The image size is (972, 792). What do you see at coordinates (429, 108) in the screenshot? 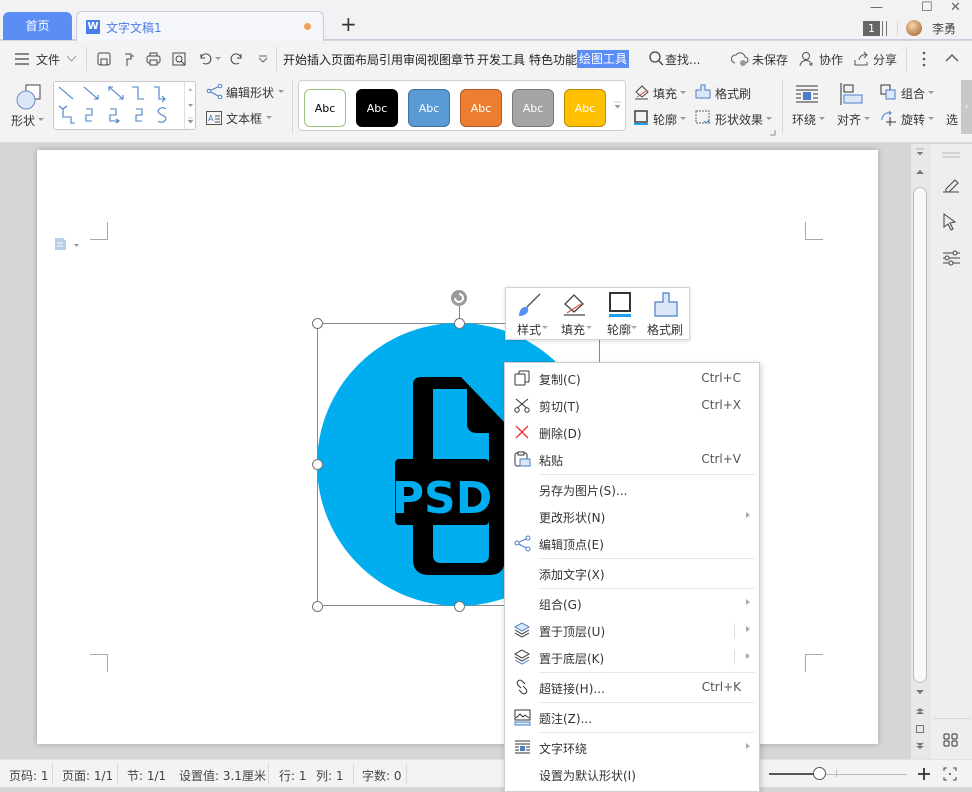
I see `style-preset-blue: Abc` at bounding box center [429, 108].